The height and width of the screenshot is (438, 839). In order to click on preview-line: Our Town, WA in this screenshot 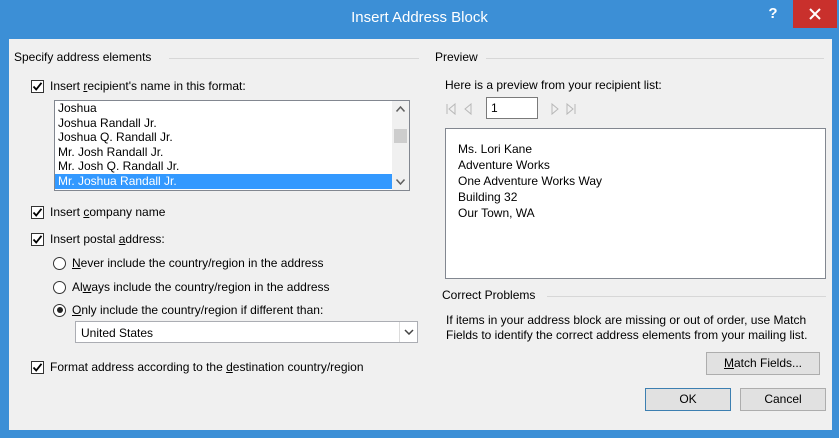, I will do `click(496, 213)`.